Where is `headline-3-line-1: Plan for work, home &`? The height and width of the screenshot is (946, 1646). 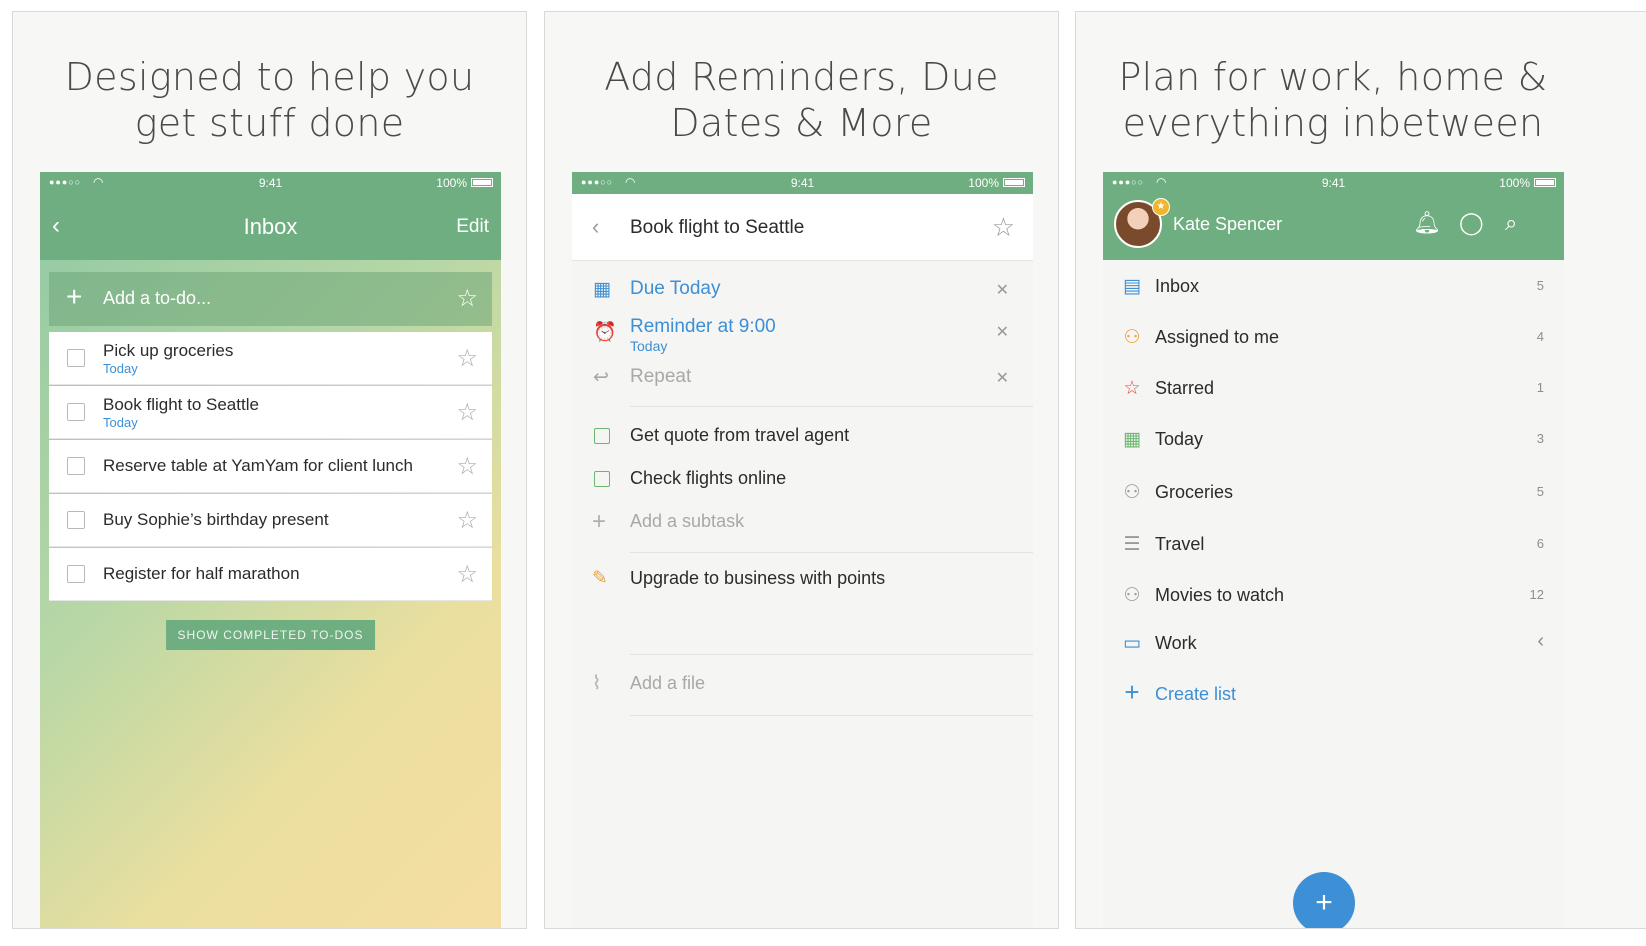 headline-3-line-1: Plan for work, home & is located at coordinates (1333, 77).